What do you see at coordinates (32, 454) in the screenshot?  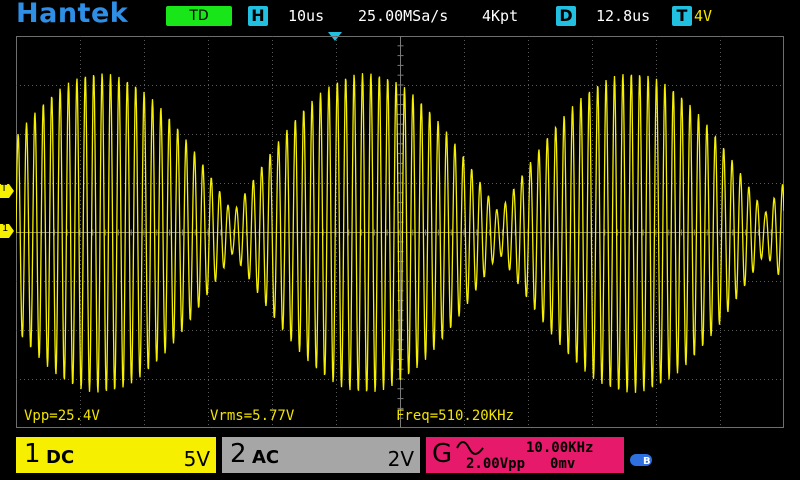 I see `channel1-number: 1` at bounding box center [32, 454].